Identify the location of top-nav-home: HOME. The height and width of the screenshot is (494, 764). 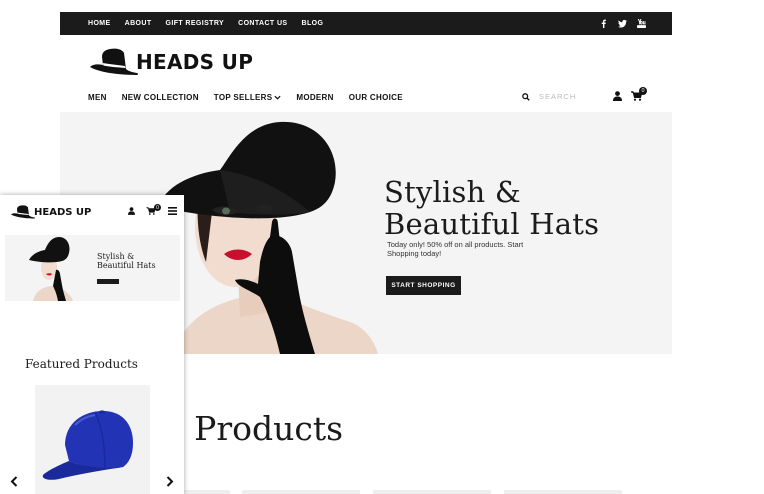
(99, 23).